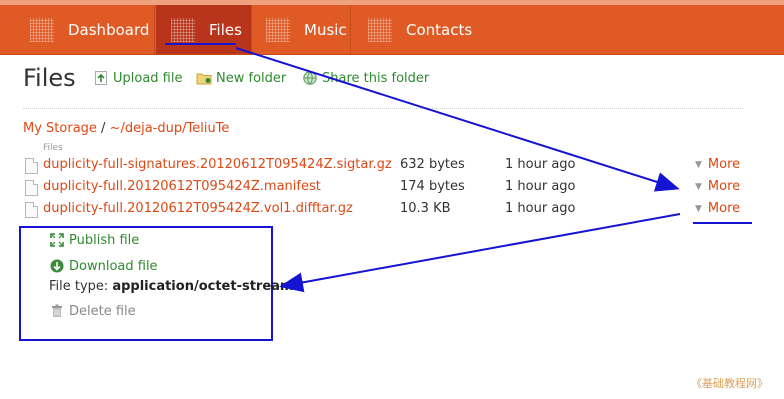 The width and height of the screenshot is (784, 399). Describe the element at coordinates (432, 164) in the screenshot. I see `file-size: 632 bytes` at that location.